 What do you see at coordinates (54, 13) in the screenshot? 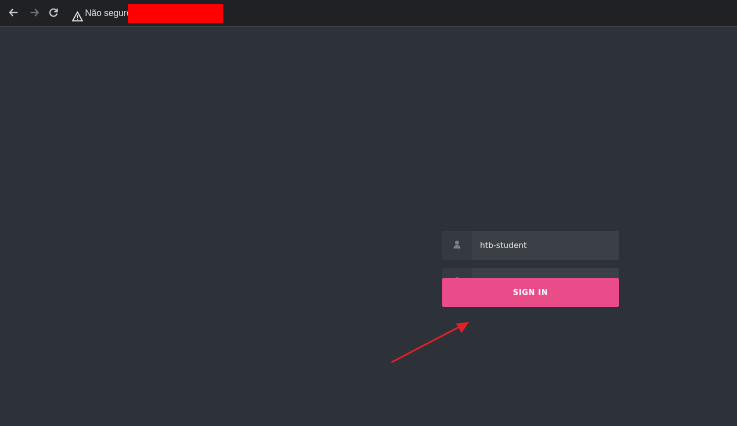
I see `reload-icon` at bounding box center [54, 13].